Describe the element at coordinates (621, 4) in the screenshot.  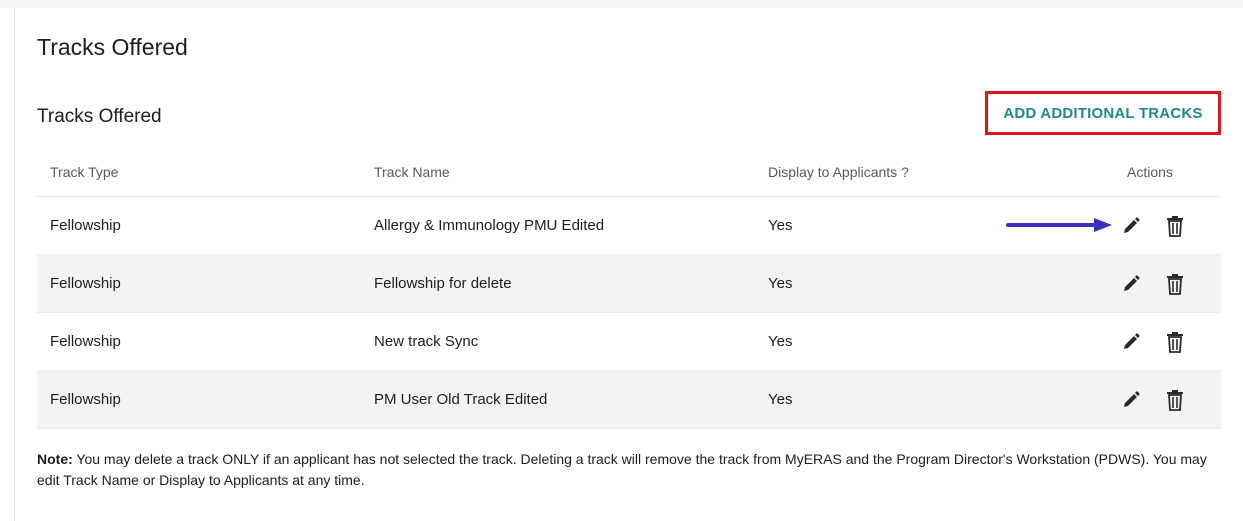
I see `top-divider` at that location.